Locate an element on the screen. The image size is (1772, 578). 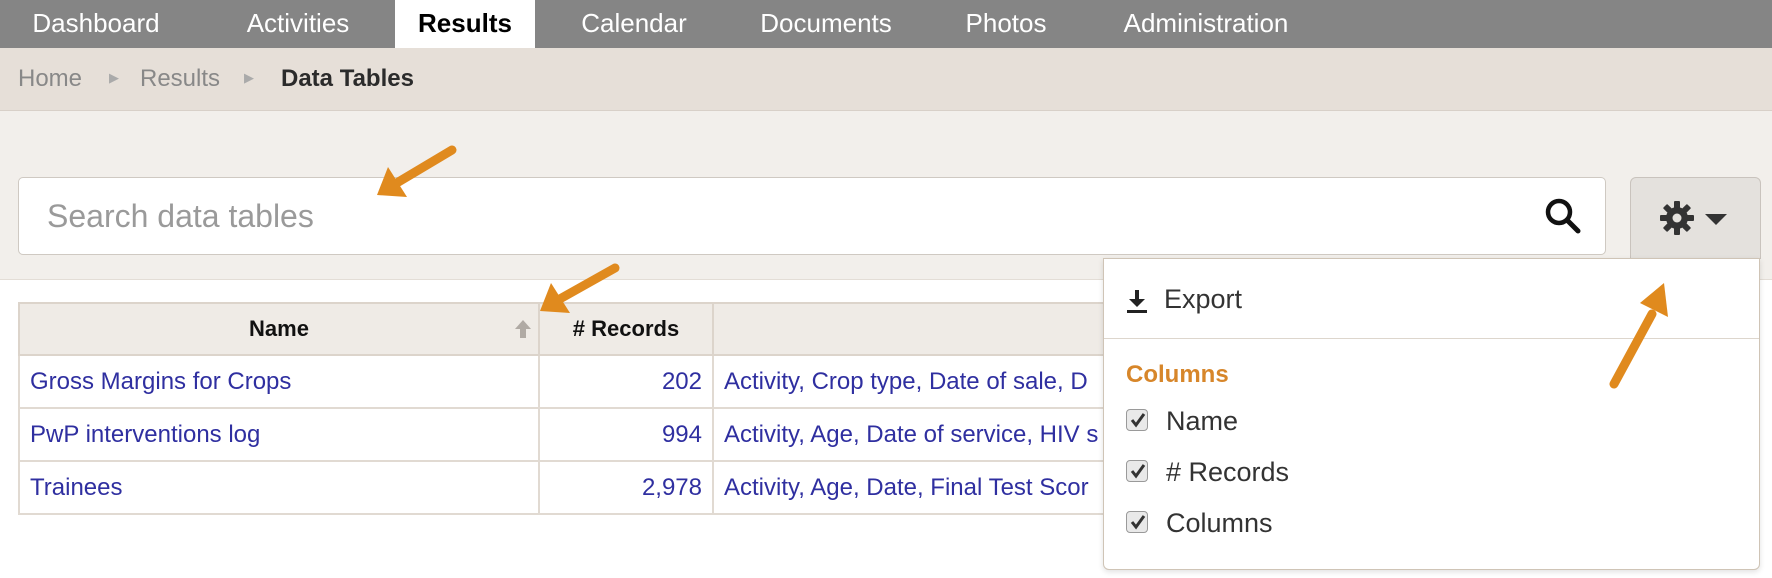
breadcrumb: Home ▶ Results ▶ Data Tables is located at coordinates (886, 79).